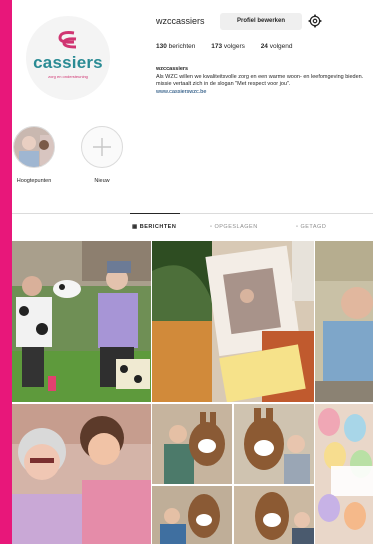 Image resolution: width=373 pixels, height=544 pixels. Describe the element at coordinates (154, 227) in the screenshot. I see `tab-posts: ▦ BERICHTEN` at that location.